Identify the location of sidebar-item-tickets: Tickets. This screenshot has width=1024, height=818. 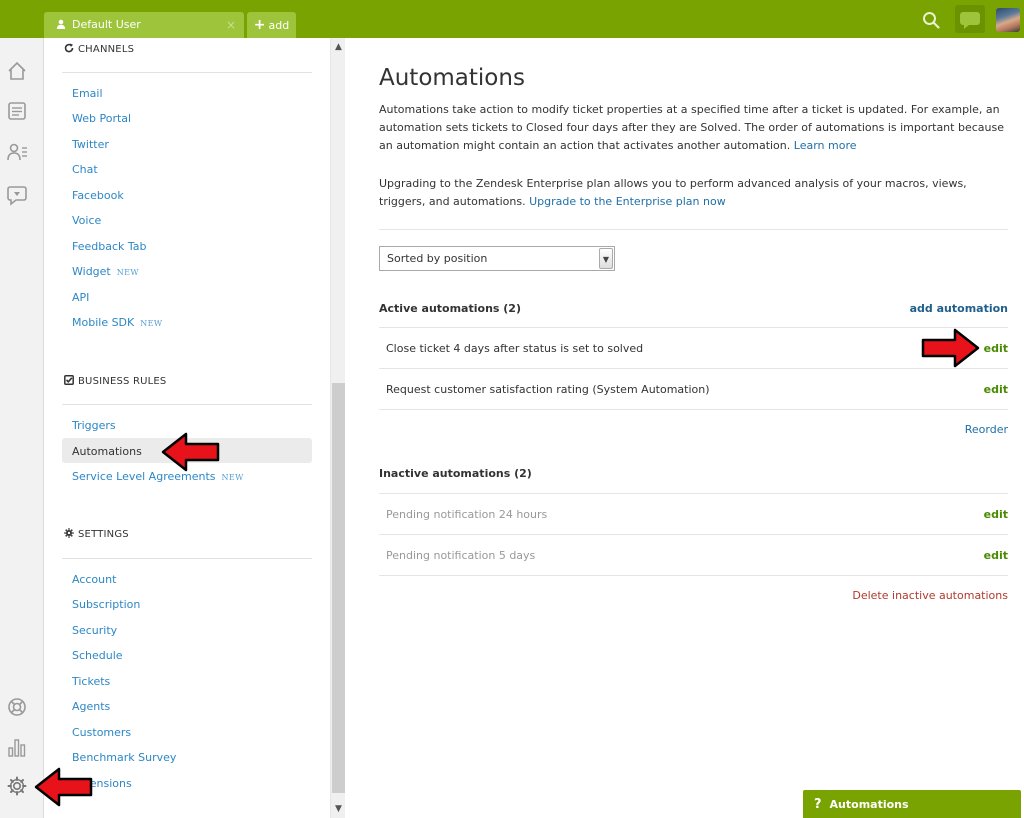
(91, 681).